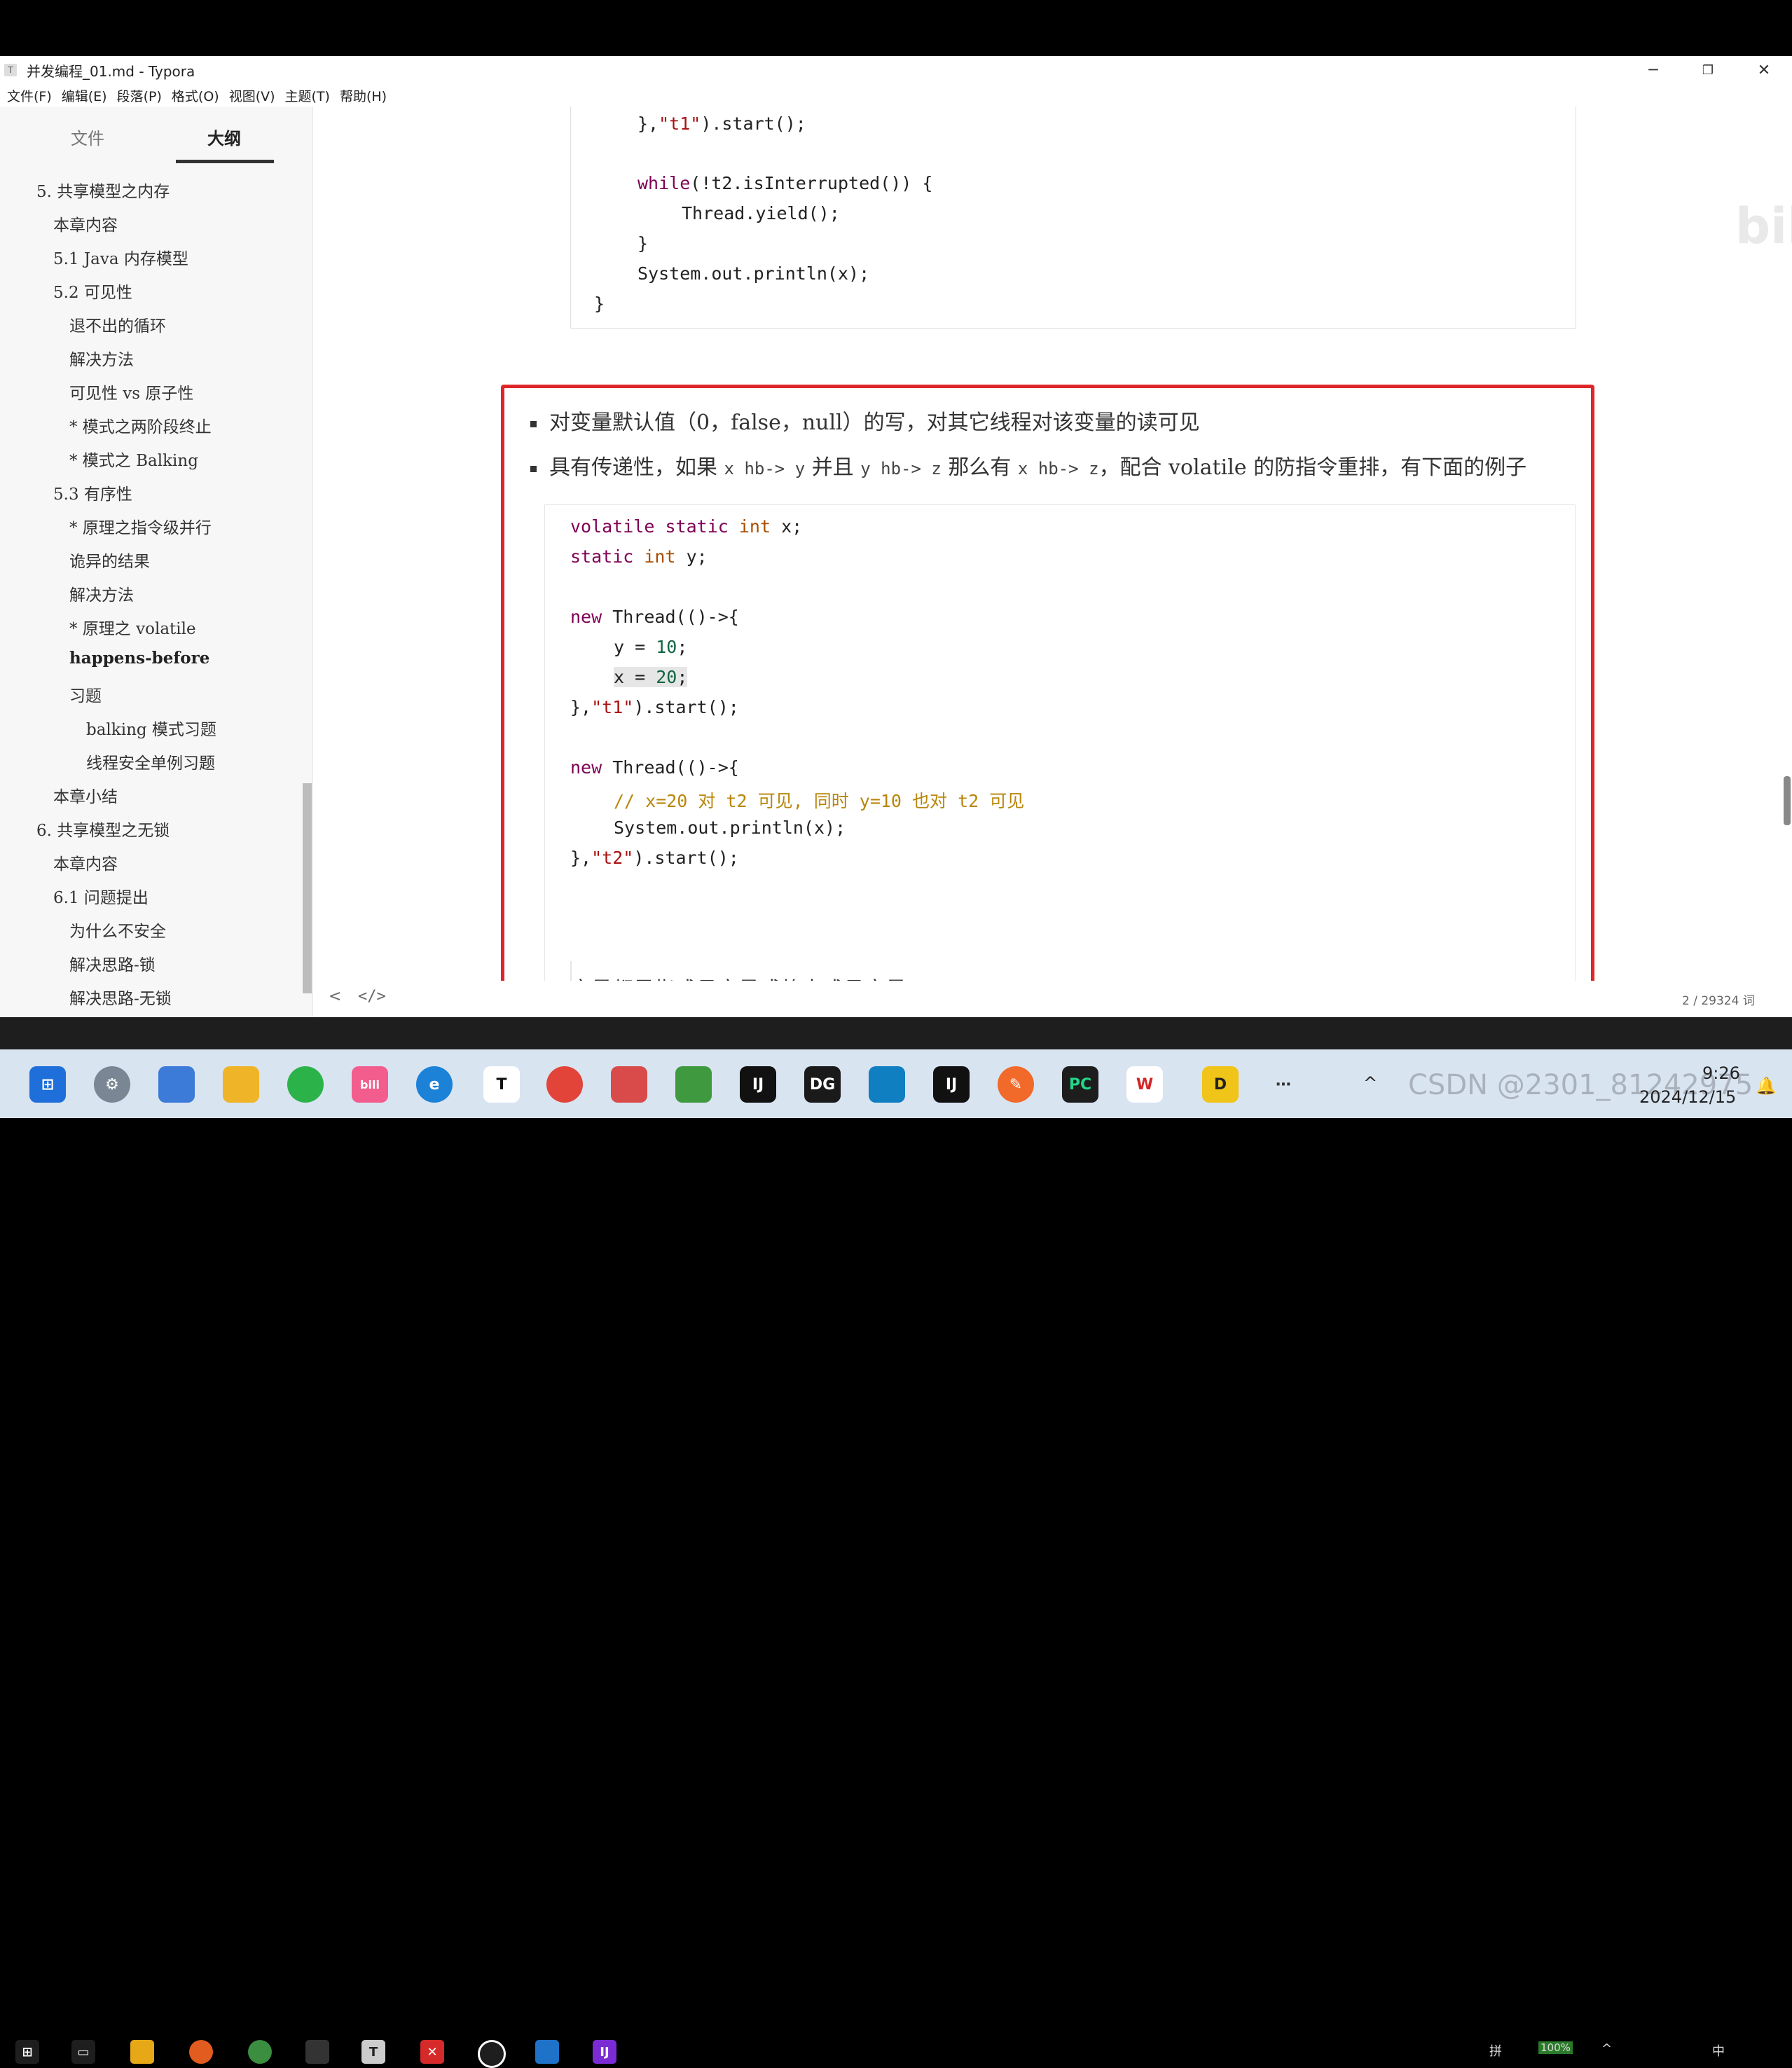 The image size is (1792, 2068). I want to click on outline-item: 可见性 vs 原子性, so click(131, 392).